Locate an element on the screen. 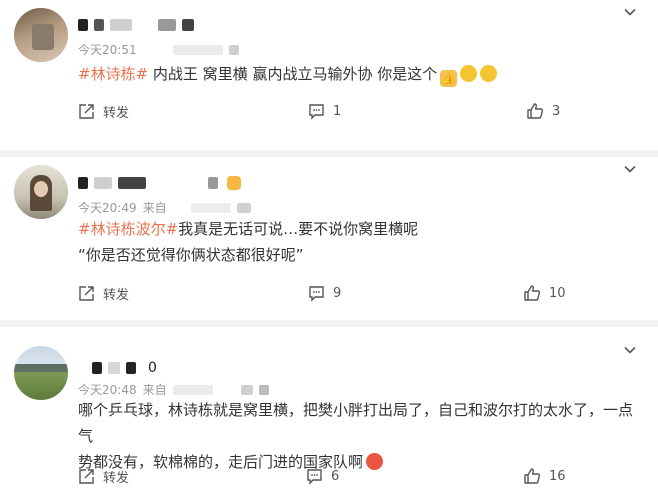 Image resolution: width=658 pixels, height=500 pixels. comment-button: 1 is located at coordinates (324, 111).